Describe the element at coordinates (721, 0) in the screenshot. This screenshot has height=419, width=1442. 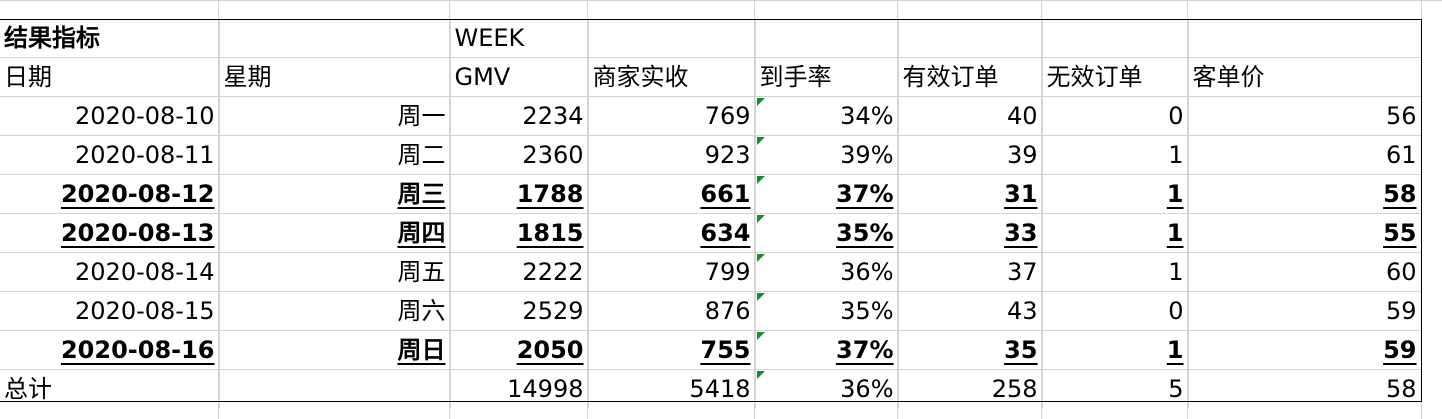
I see `grid-line` at that location.